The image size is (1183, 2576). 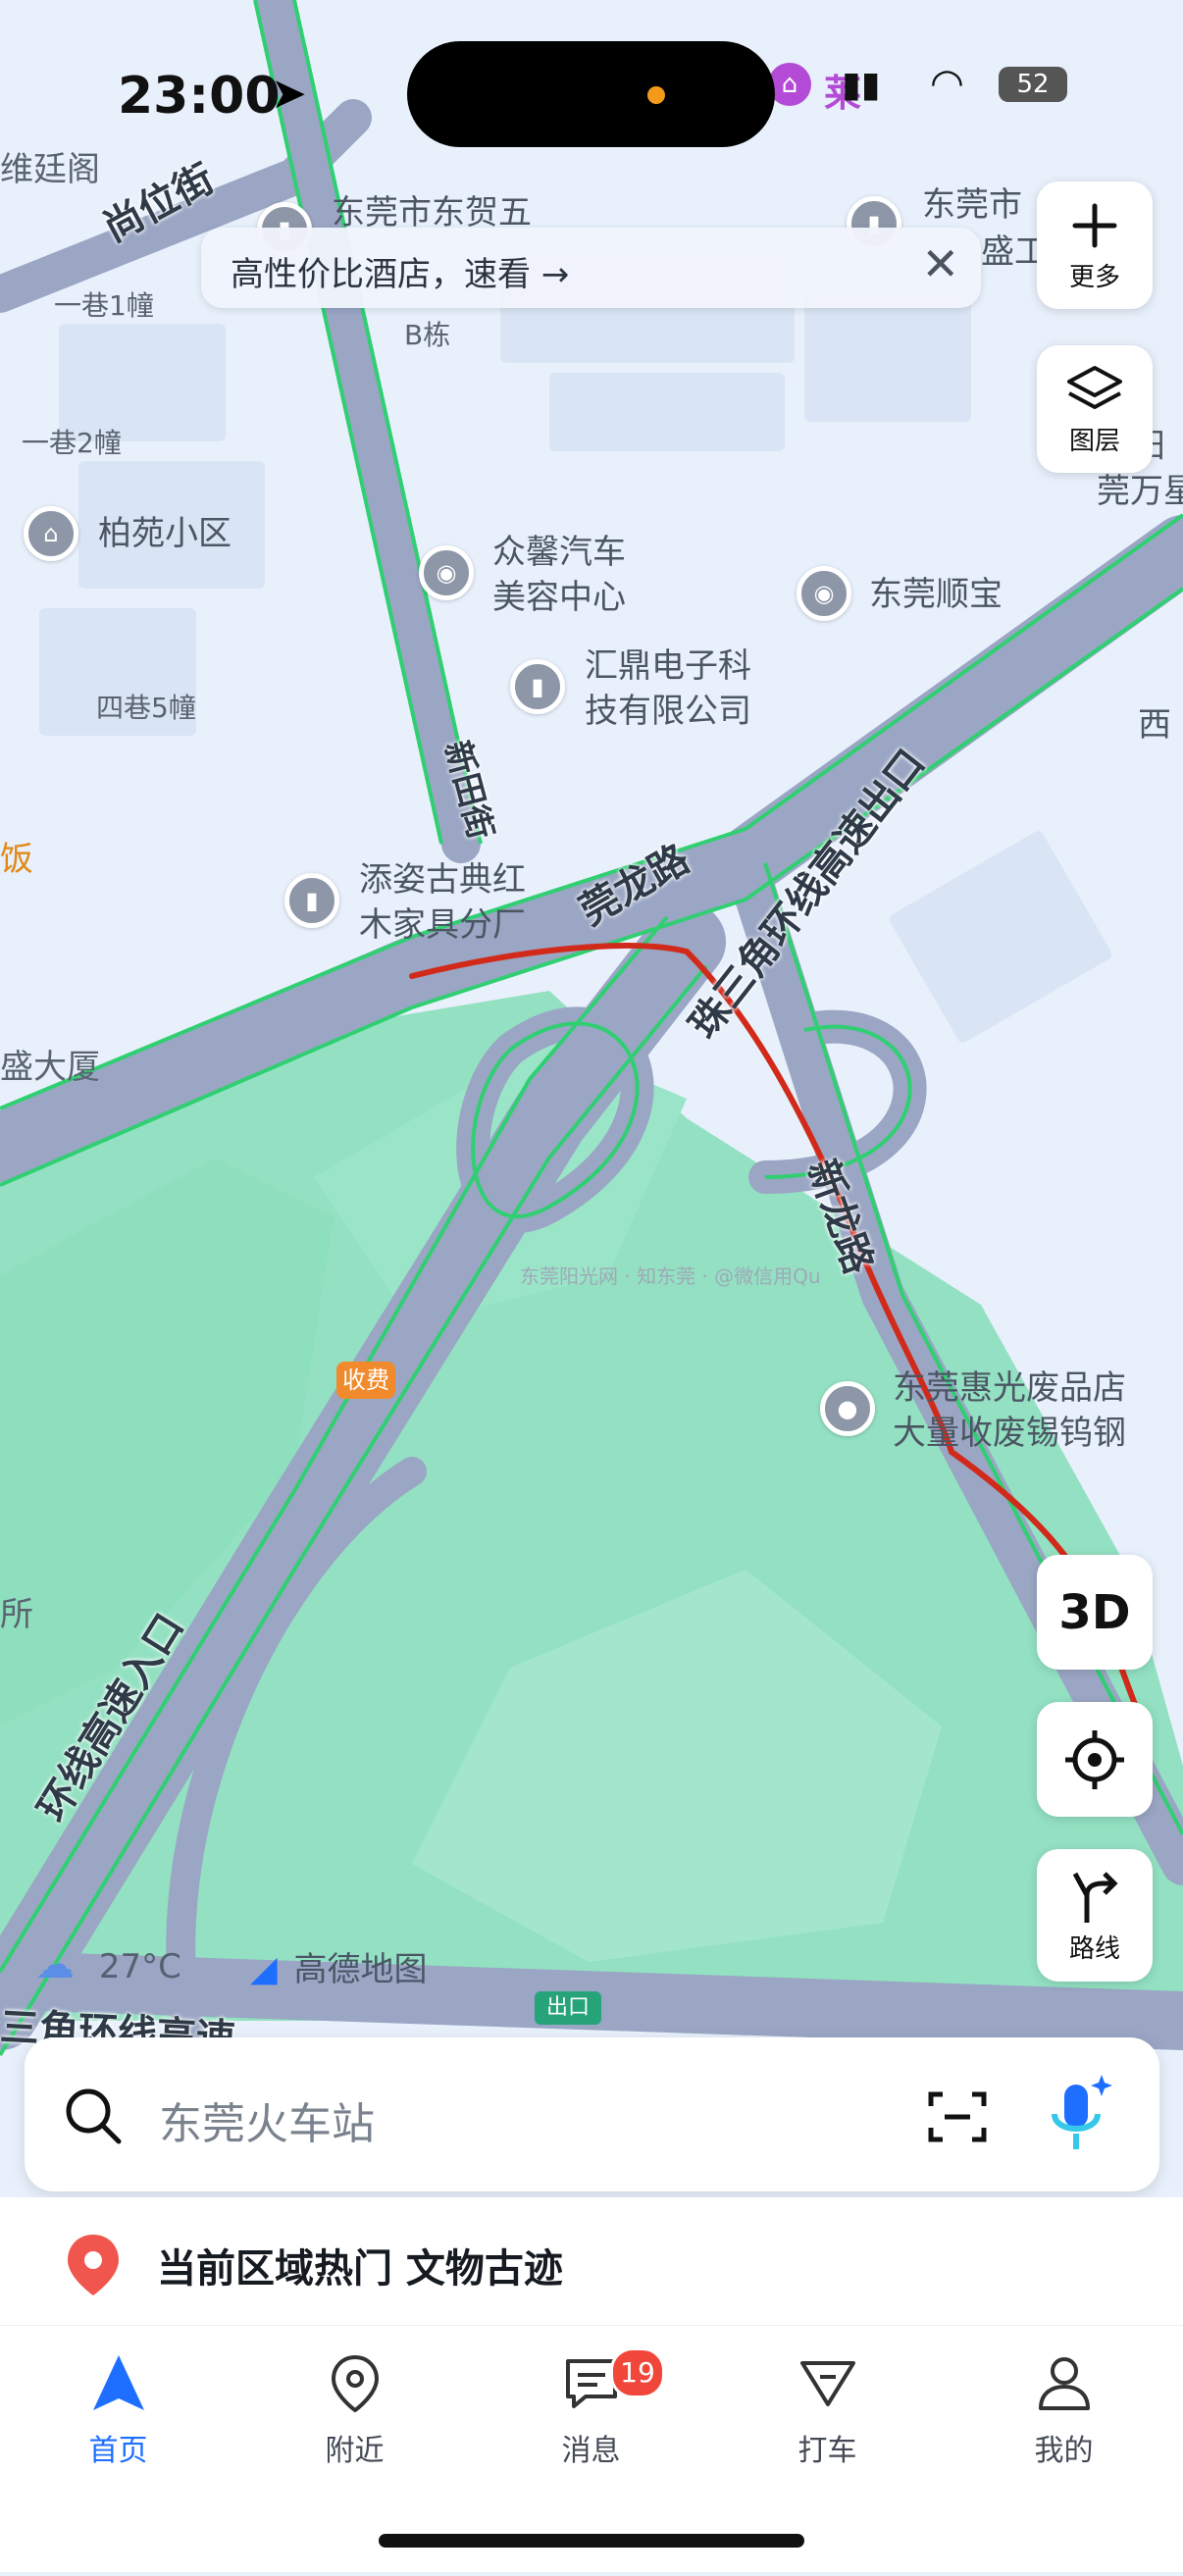 I want to click on route-button: 路线, so click(x=1095, y=1915).